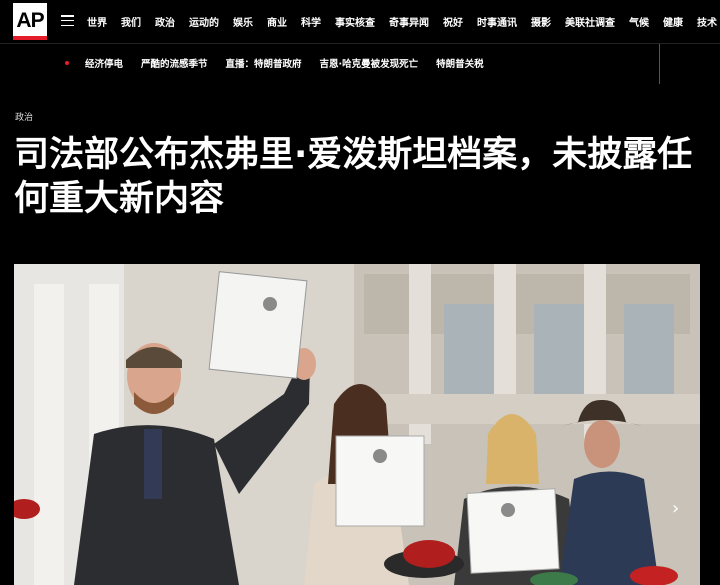 This screenshot has height=585, width=720. I want to click on nav-item-tech: 技术, so click(707, 21).